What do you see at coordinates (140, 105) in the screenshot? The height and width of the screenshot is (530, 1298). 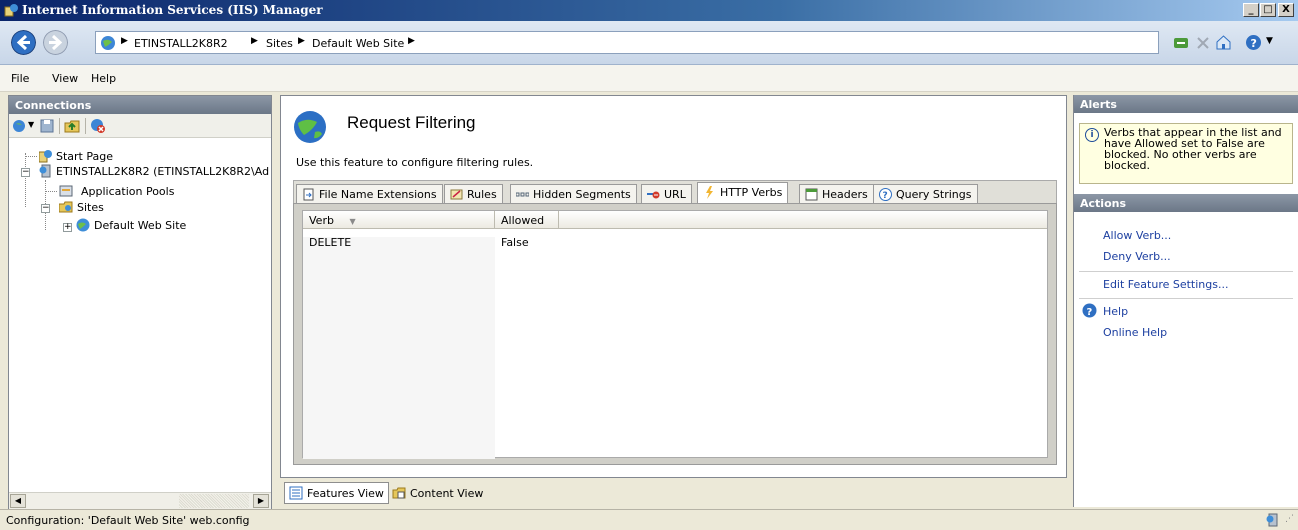 I see `connections-header: Connections` at bounding box center [140, 105].